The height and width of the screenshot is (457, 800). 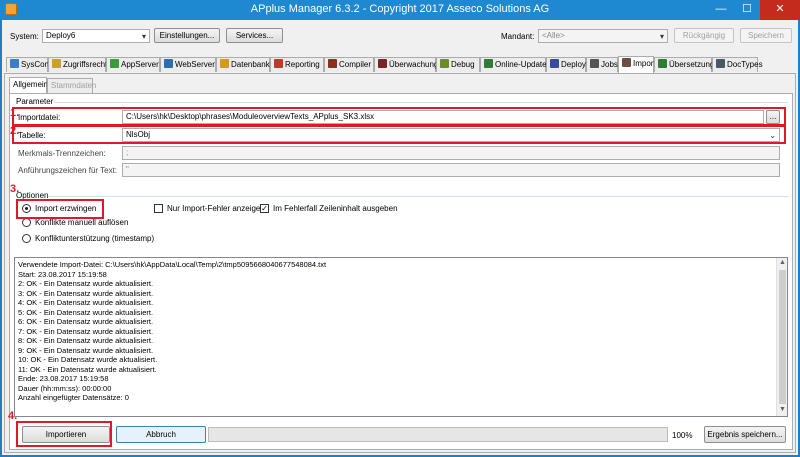 What do you see at coordinates (168, 63) in the screenshot?
I see `globe-icon` at bounding box center [168, 63].